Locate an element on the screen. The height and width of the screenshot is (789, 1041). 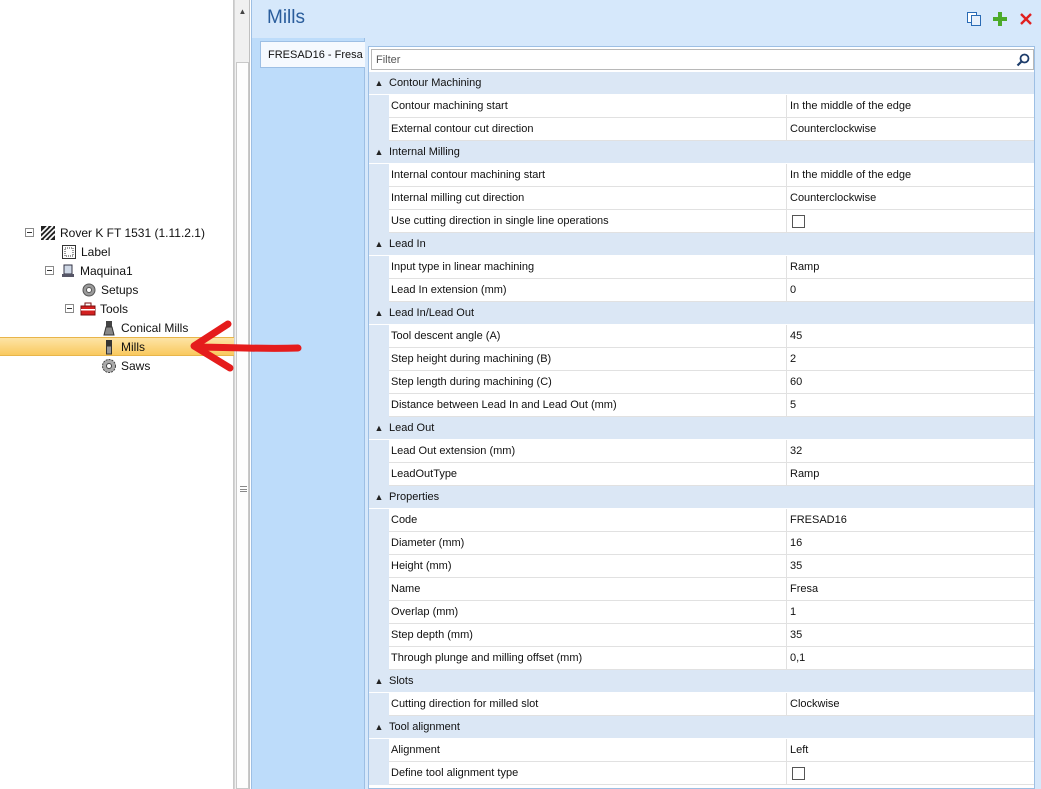
category-label: Contour Machining is located at coordinates (435, 83).